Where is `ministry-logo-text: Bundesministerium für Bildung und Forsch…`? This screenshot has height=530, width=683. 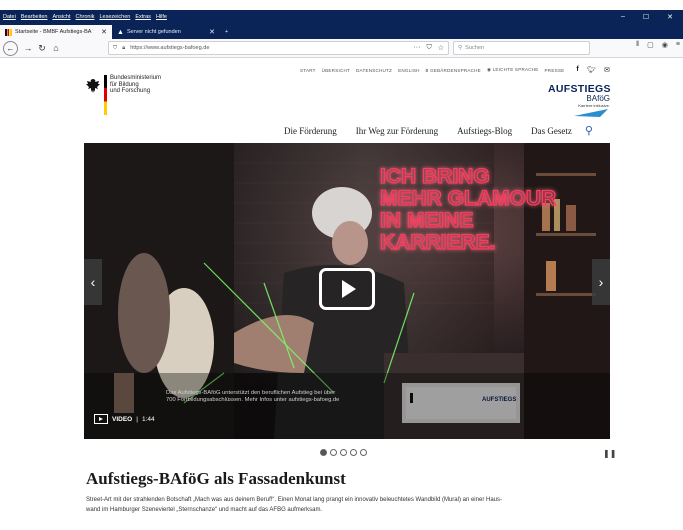
ministry-logo-text: Bundesministerium für Bildung und Forsch… is located at coordinates (135, 85).